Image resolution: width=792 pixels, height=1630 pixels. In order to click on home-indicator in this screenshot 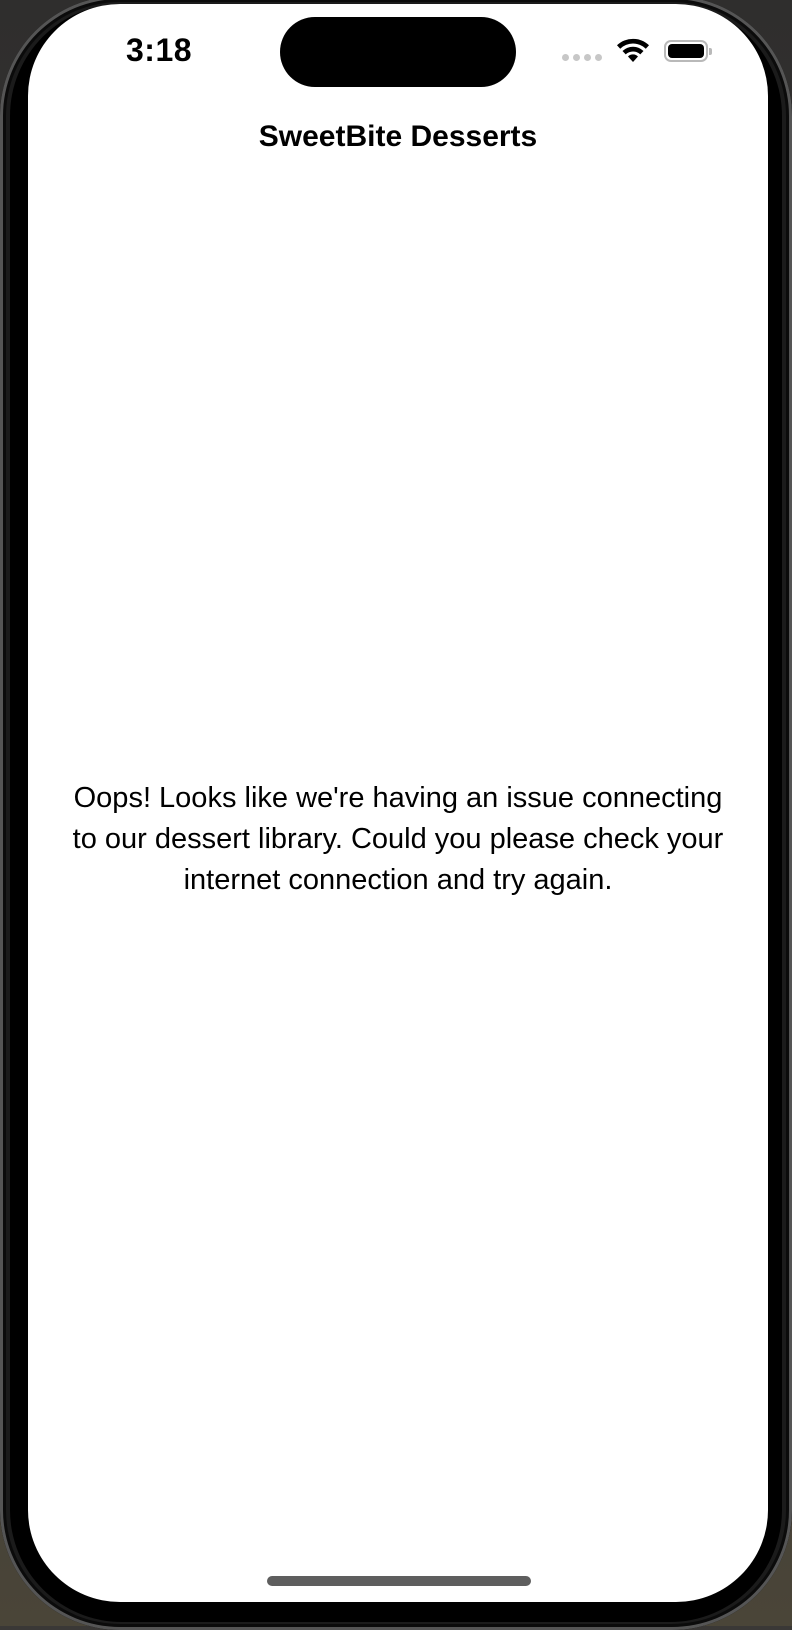, I will do `click(399, 1581)`.